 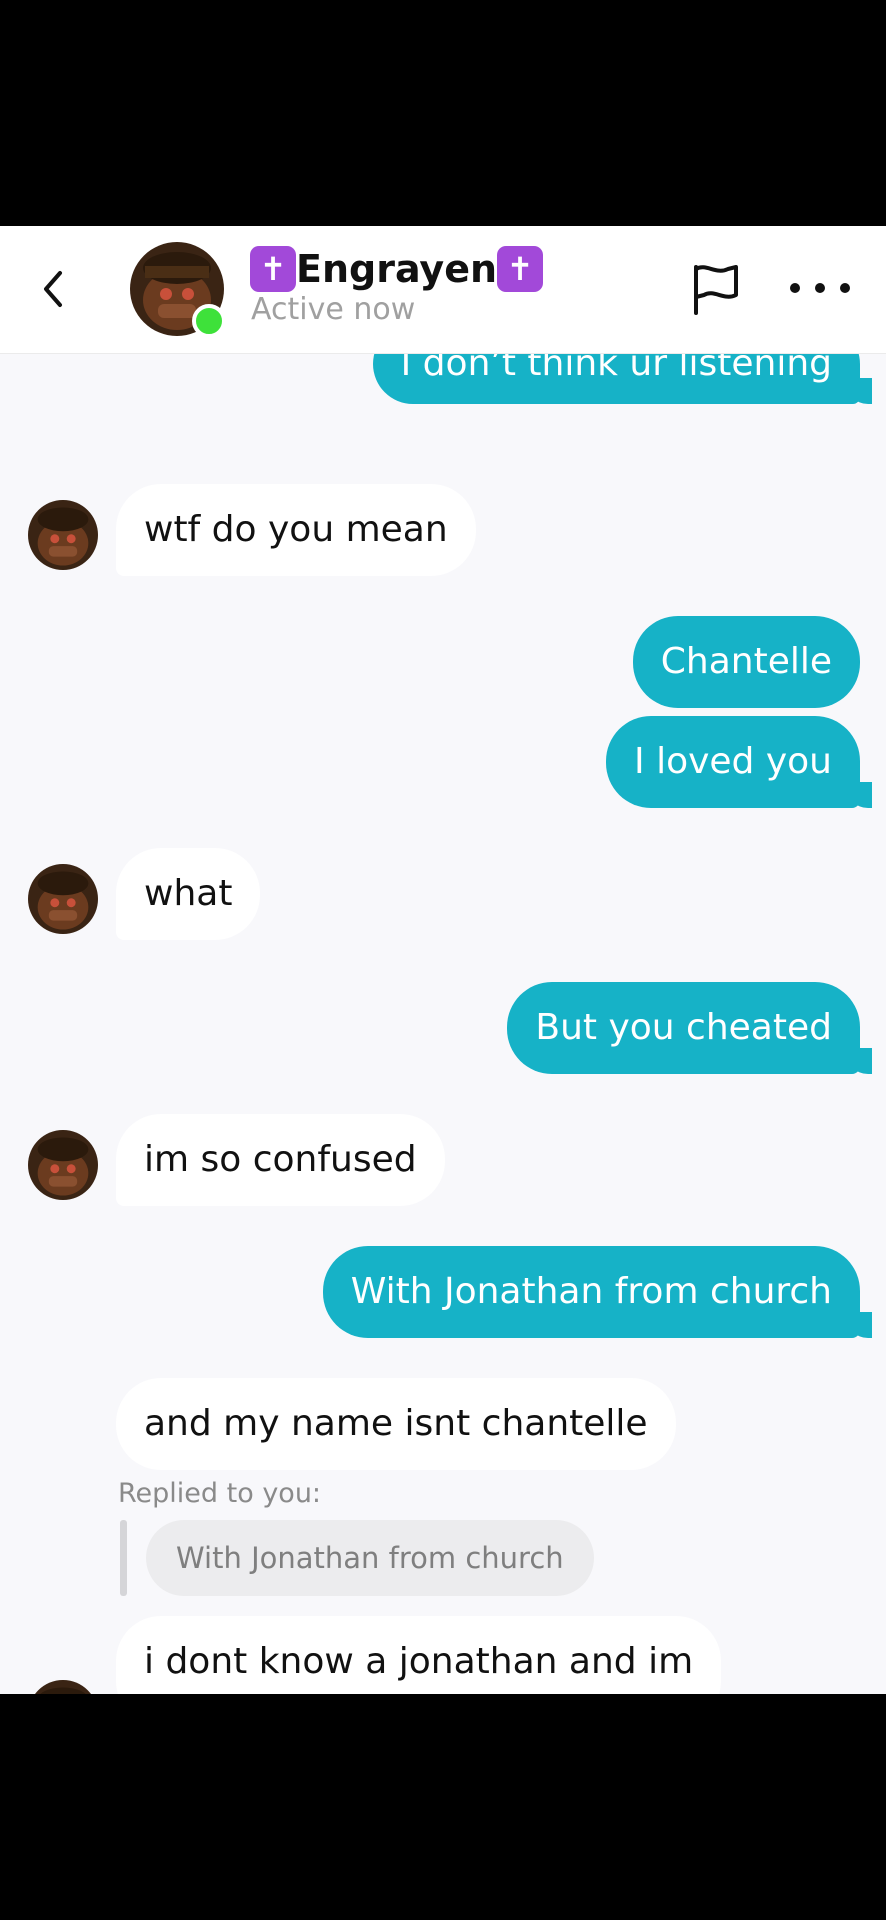 I want to click on chat-header: ✝ Engrayen ✝ Active now, so click(x=443, y=290).